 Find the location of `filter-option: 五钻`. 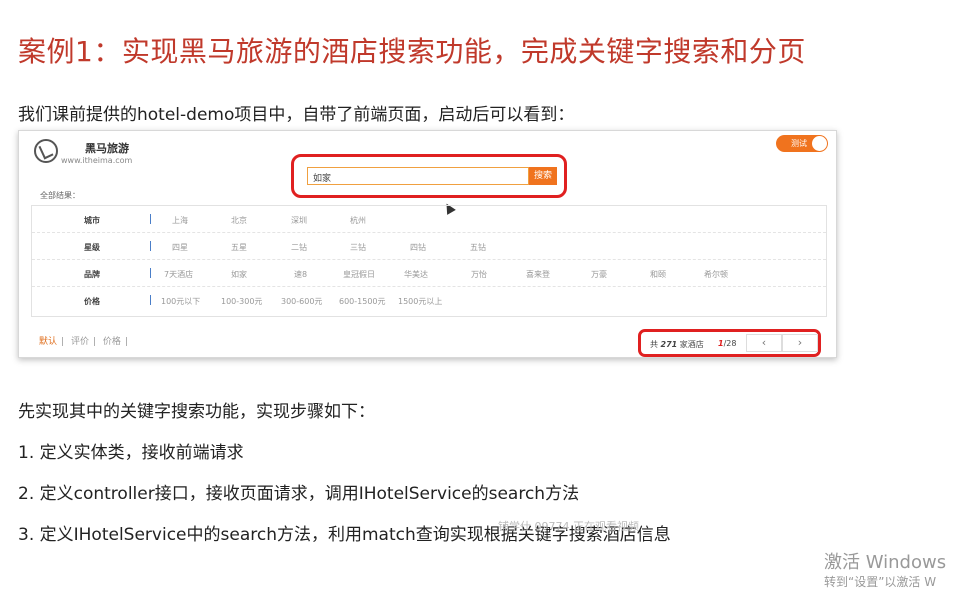

filter-option: 五钻 is located at coordinates (478, 247).